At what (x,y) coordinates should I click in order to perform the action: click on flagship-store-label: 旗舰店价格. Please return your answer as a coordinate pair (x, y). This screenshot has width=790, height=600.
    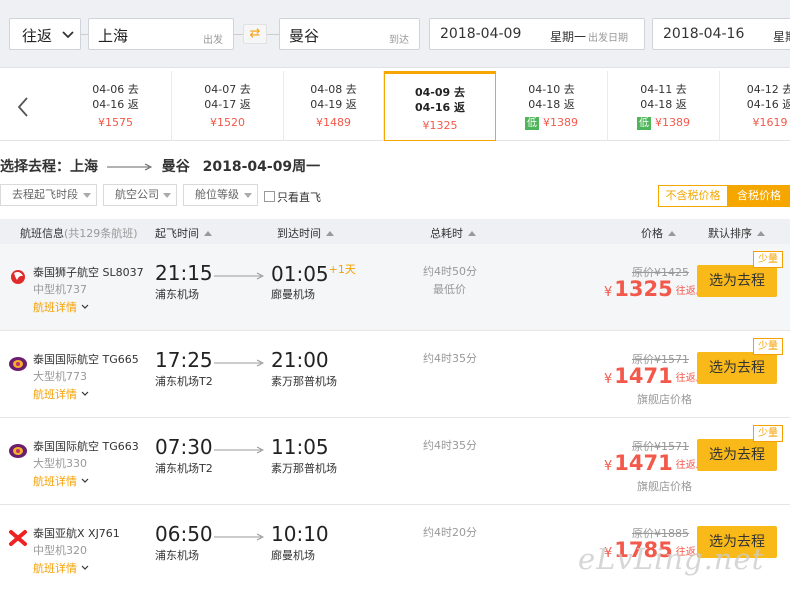
    Looking at the image, I should click on (664, 486).